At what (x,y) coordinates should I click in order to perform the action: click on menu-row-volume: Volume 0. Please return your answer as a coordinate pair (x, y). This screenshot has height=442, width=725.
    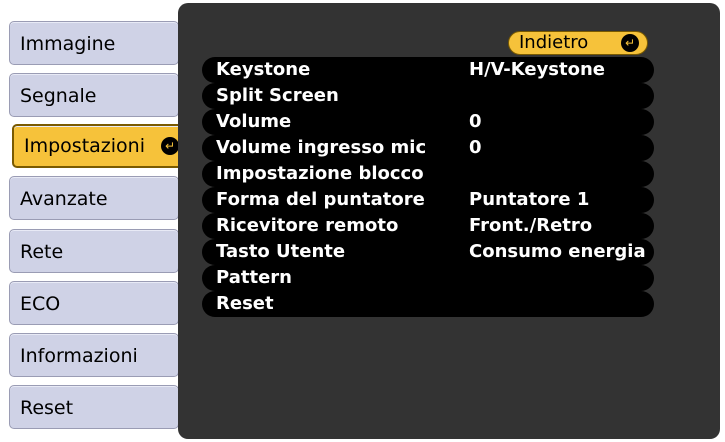
    Looking at the image, I should click on (428, 122).